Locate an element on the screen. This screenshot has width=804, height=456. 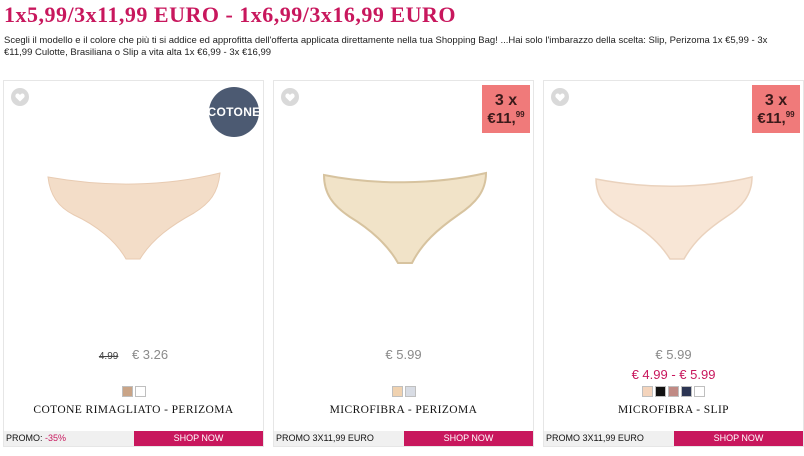
card-footer: PROMO: -35% SHOP NOW is located at coordinates (133, 438).